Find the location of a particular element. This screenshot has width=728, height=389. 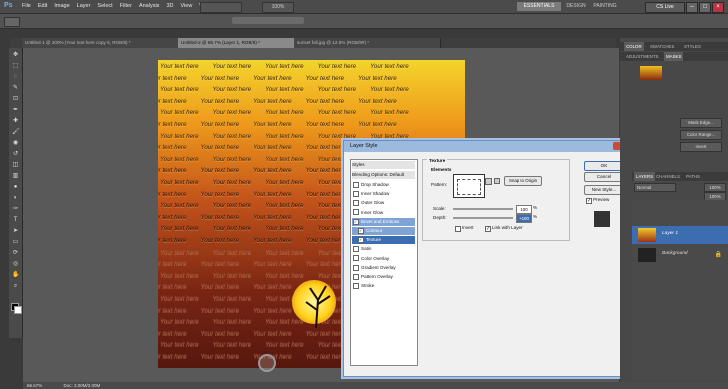

style-item-bevel-and-emboss: ✓ Bevel and Emboss is located at coordinates (383, 221).